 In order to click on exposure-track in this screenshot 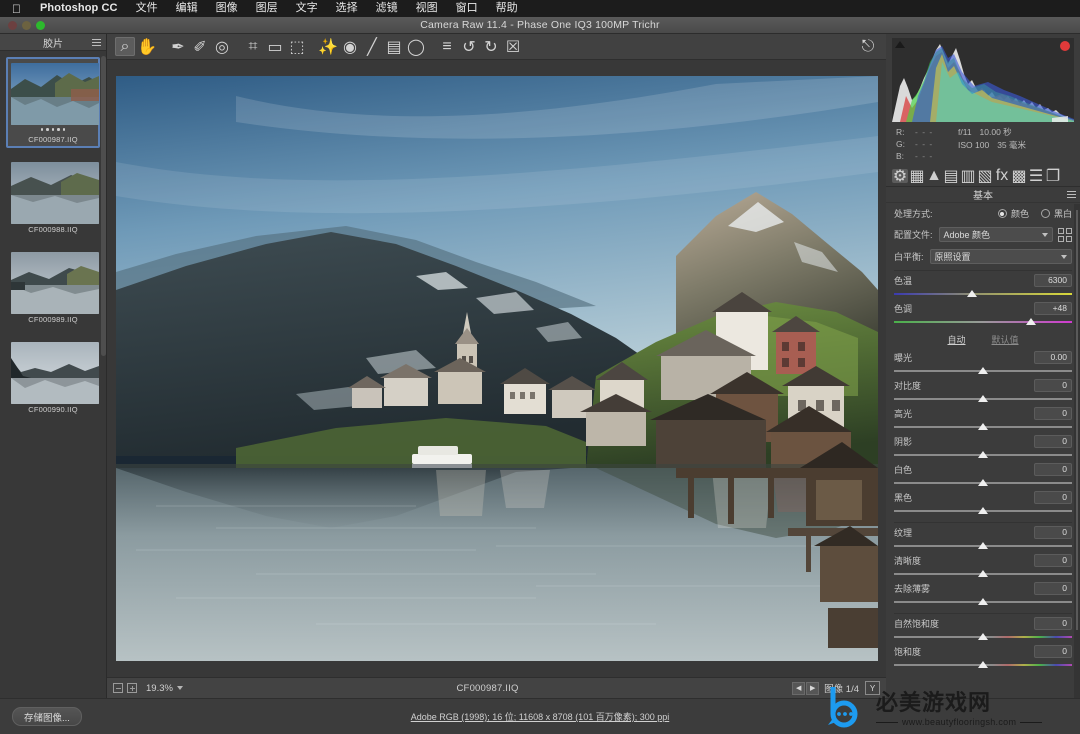, I will do `click(983, 371)`.